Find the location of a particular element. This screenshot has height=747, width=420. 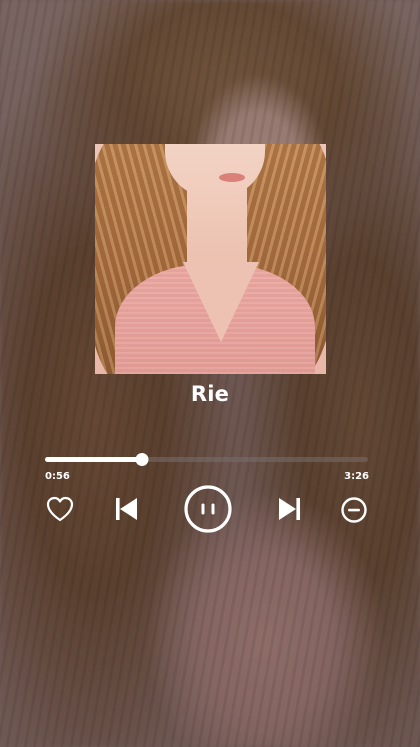

previous-button is located at coordinates (126, 509).